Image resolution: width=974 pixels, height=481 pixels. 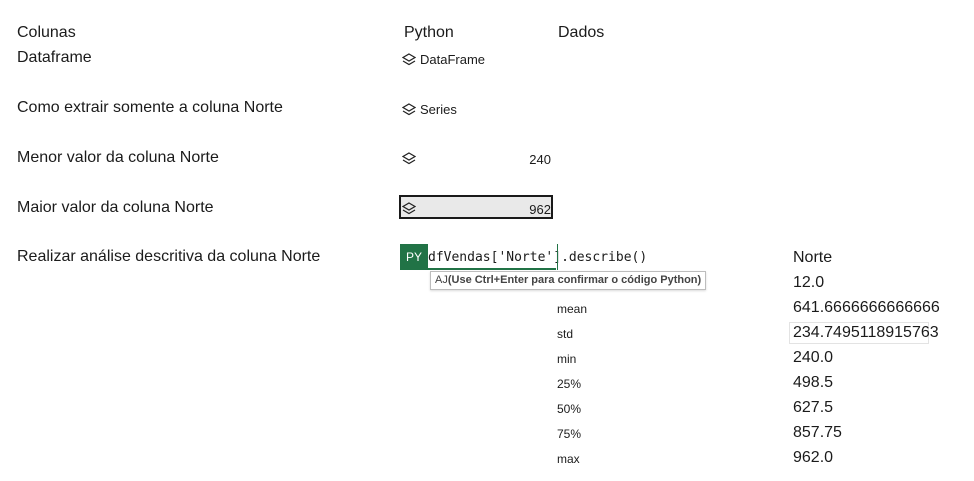 I want to click on value-min: 240, so click(x=540, y=159).